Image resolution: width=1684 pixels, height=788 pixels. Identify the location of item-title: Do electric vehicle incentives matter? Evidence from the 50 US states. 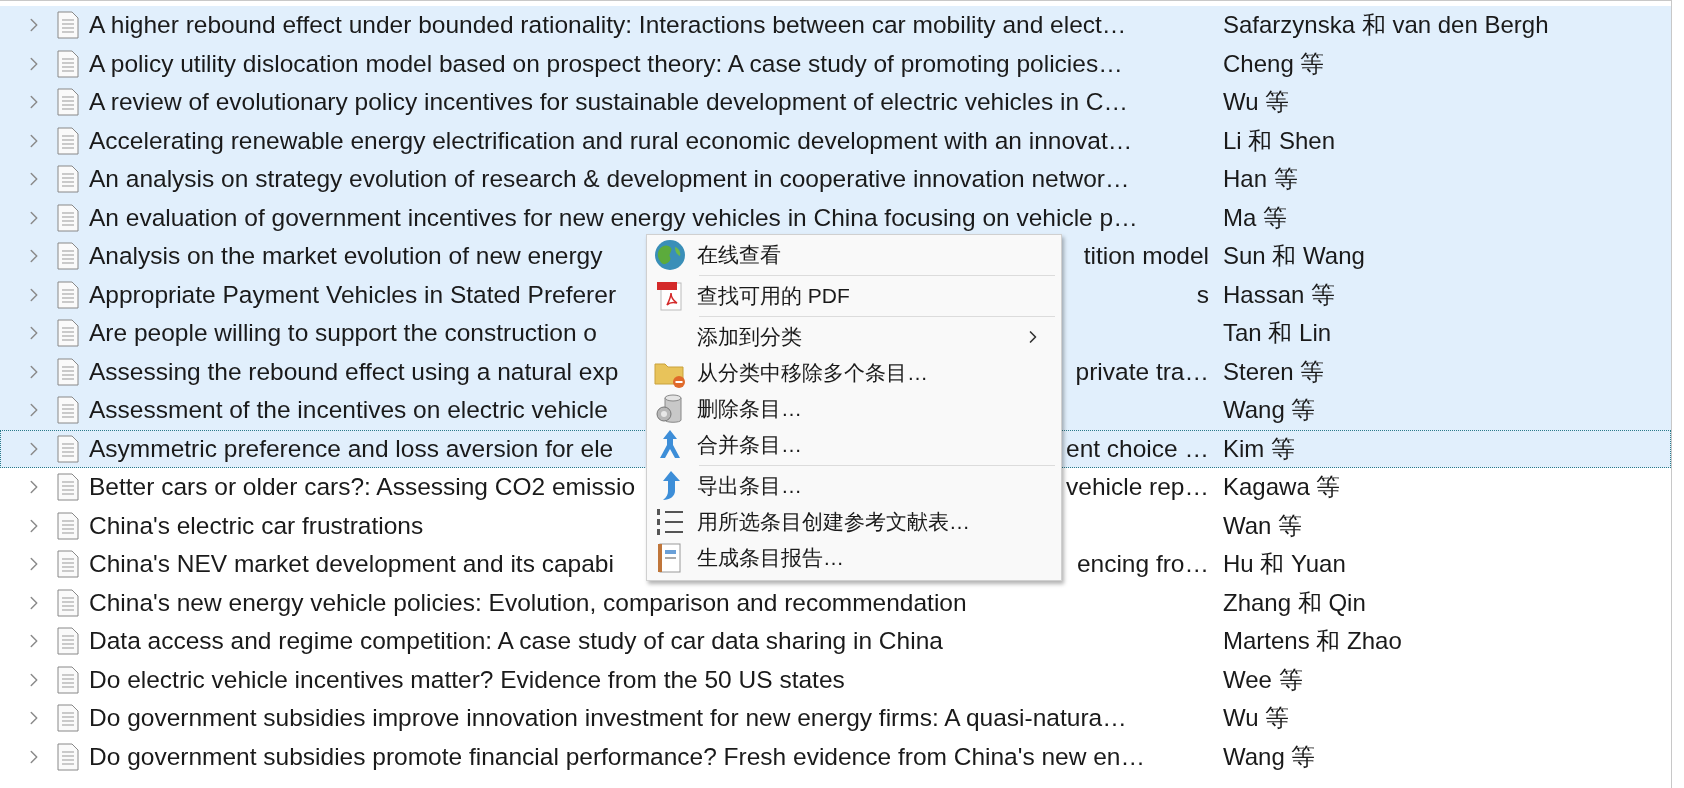
(467, 679).